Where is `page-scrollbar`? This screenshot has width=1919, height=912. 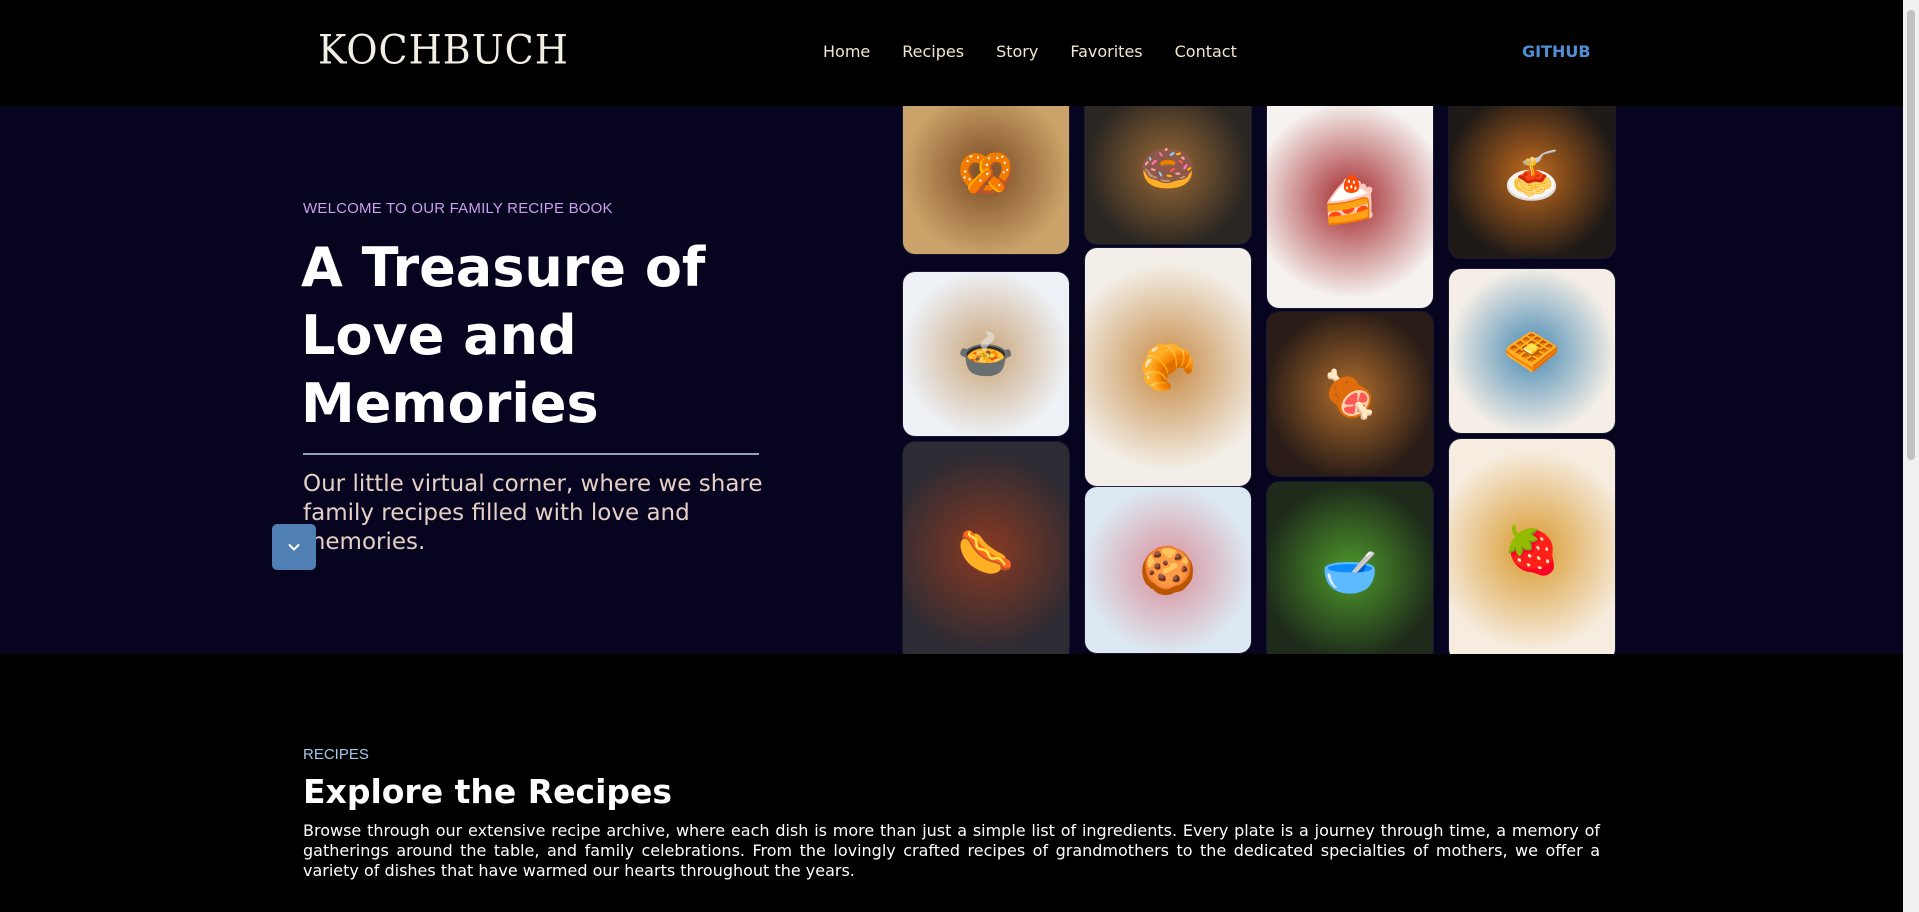
page-scrollbar is located at coordinates (1911, 456).